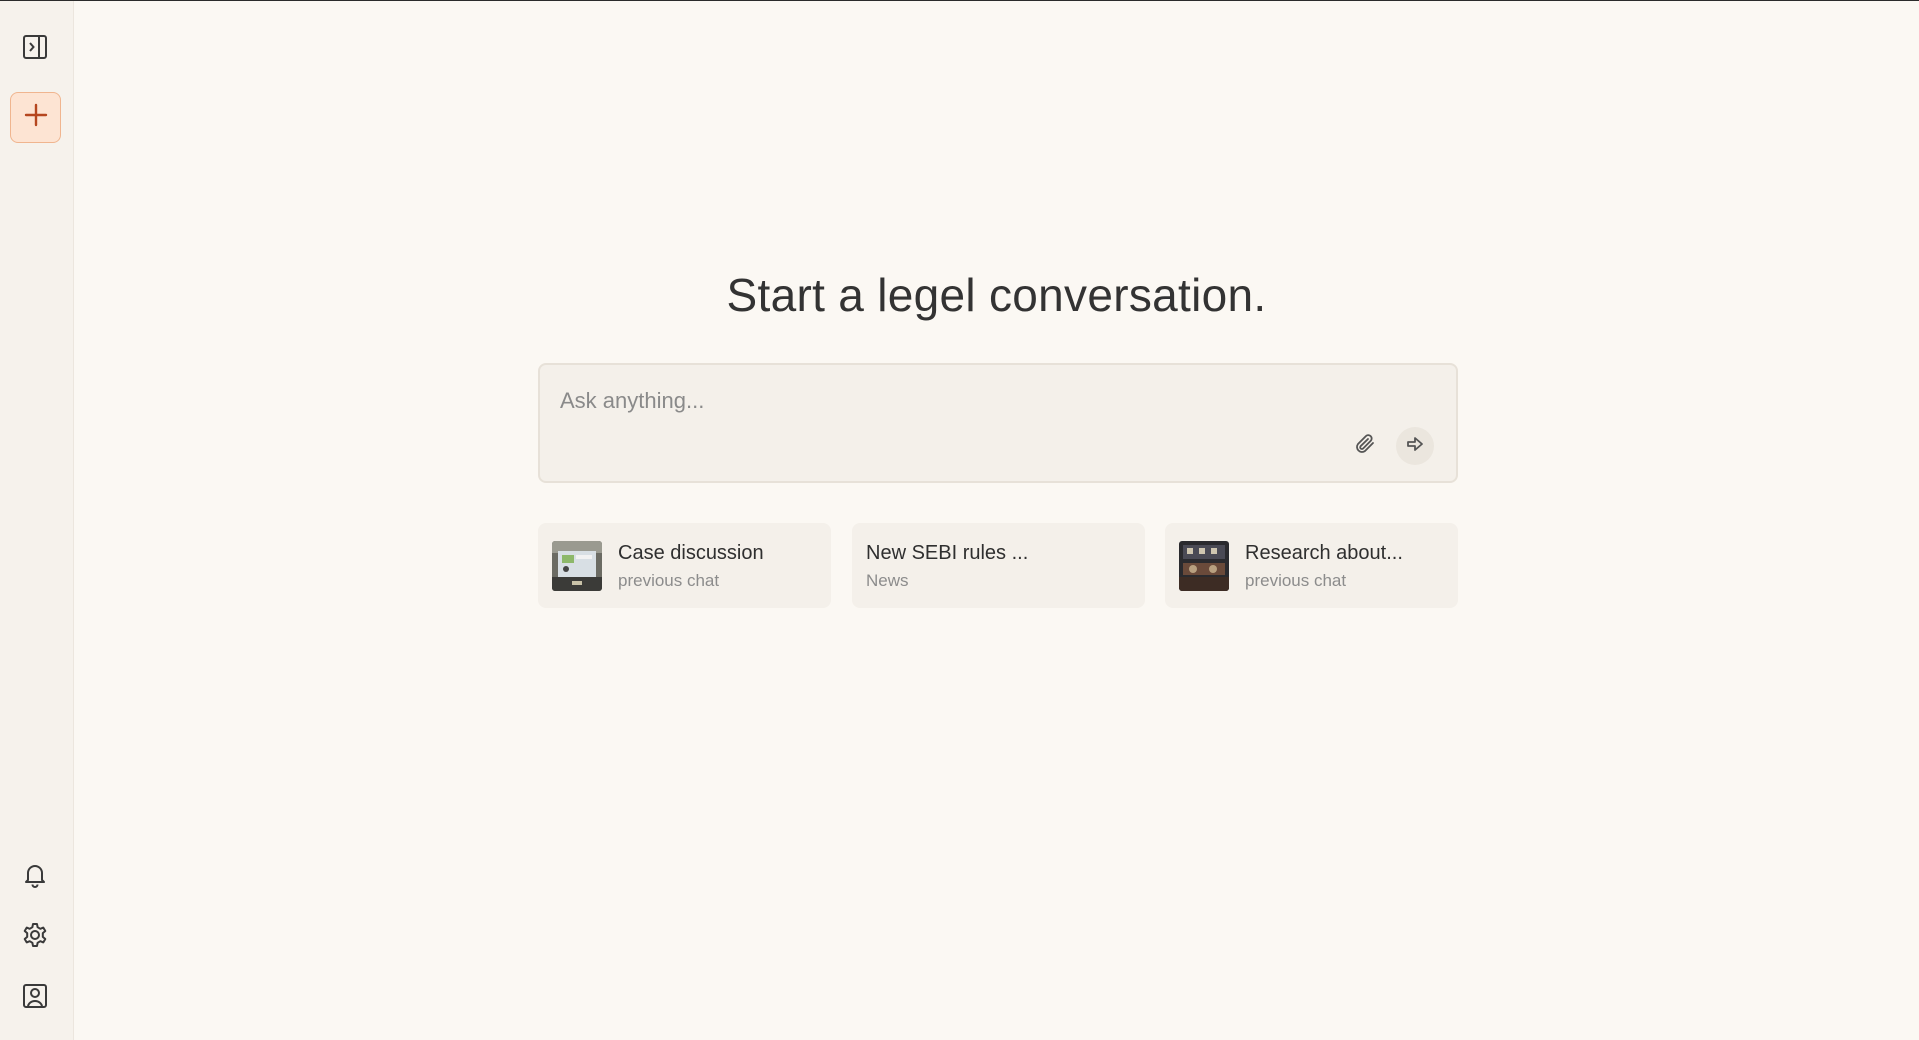 The width and height of the screenshot is (1919, 1040). I want to click on bell-icon, so click(35, 875).